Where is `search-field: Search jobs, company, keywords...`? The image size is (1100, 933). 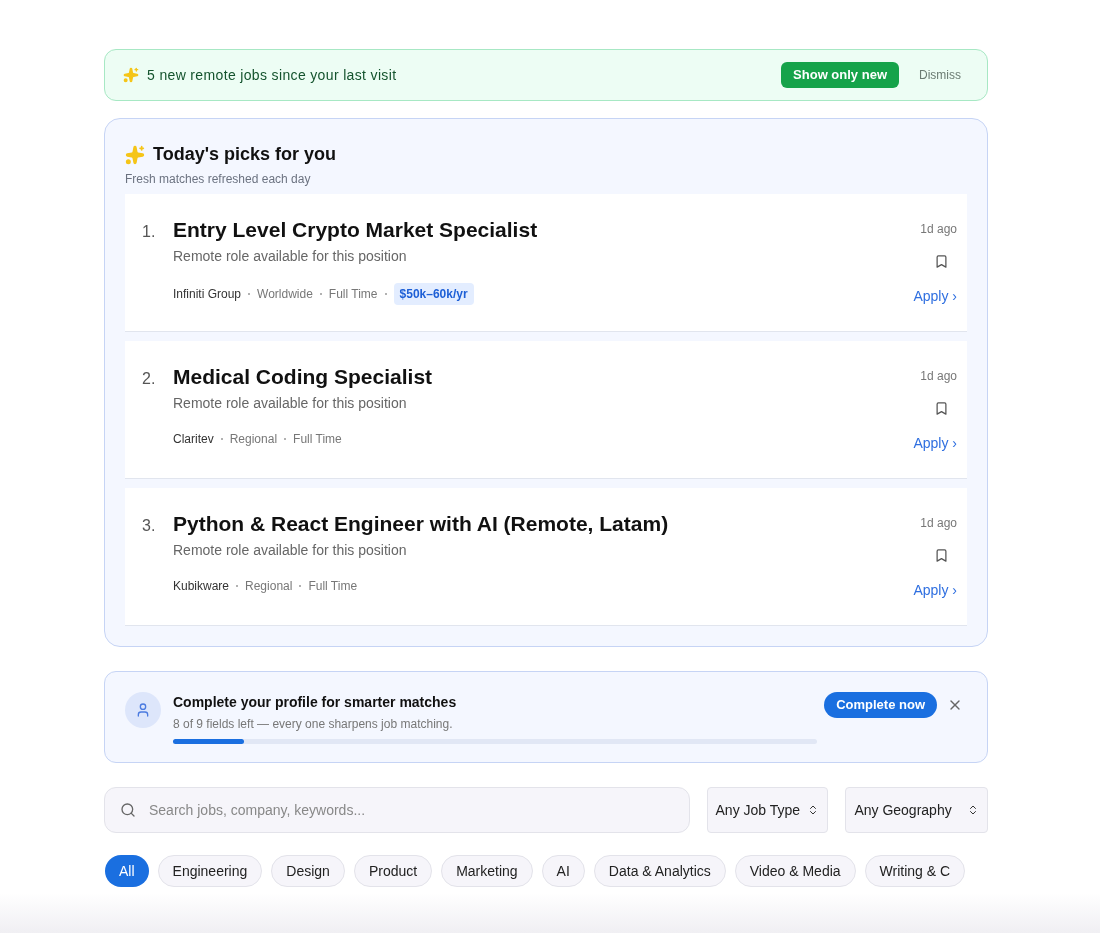 search-field: Search jobs, company, keywords... is located at coordinates (397, 810).